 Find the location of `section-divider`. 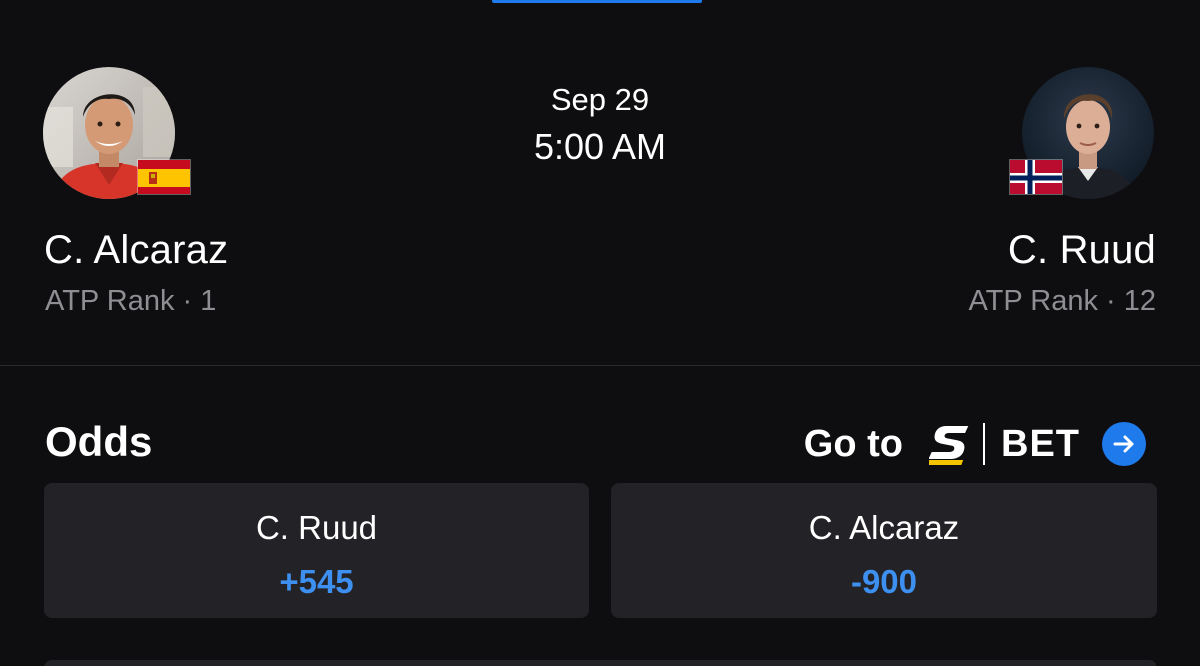

section-divider is located at coordinates (600, 365).